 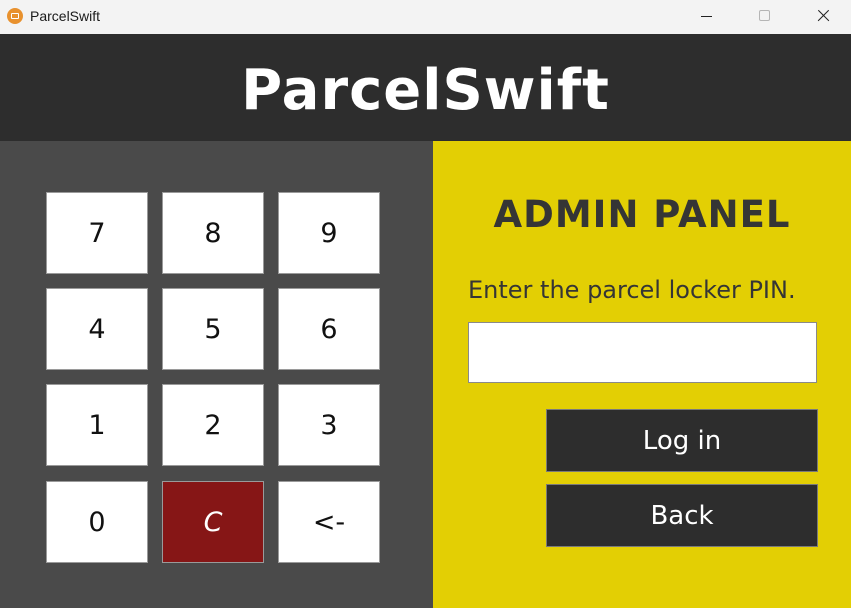 What do you see at coordinates (213, 425) in the screenshot?
I see `key-2: 2` at bounding box center [213, 425].